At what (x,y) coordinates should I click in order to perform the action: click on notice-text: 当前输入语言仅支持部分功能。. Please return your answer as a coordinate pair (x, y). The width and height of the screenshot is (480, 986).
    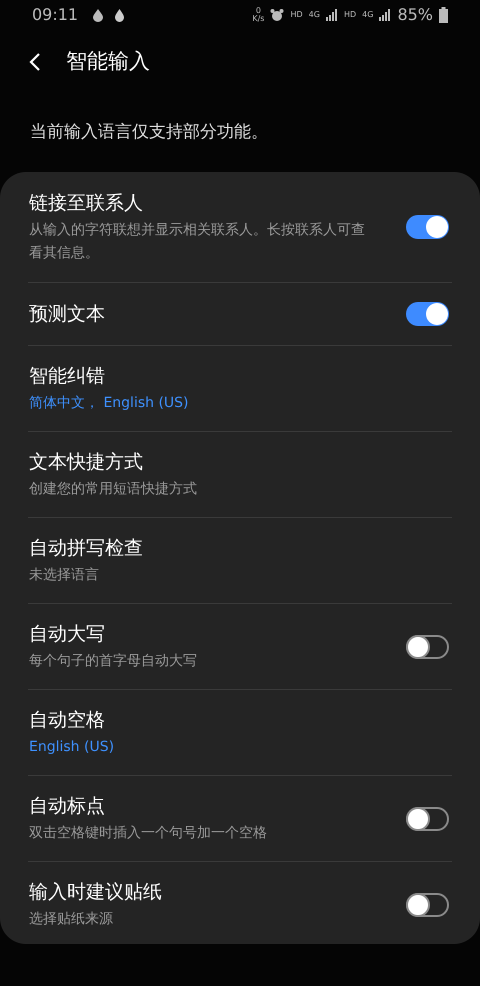
    Looking at the image, I should click on (149, 132).